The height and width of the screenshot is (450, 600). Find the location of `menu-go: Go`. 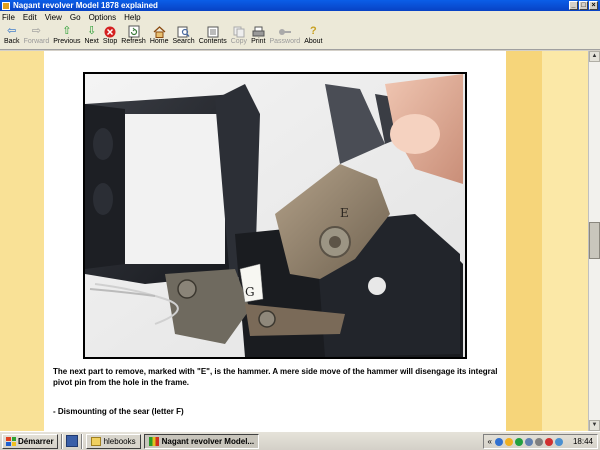

menu-go: Go is located at coordinates (75, 17).